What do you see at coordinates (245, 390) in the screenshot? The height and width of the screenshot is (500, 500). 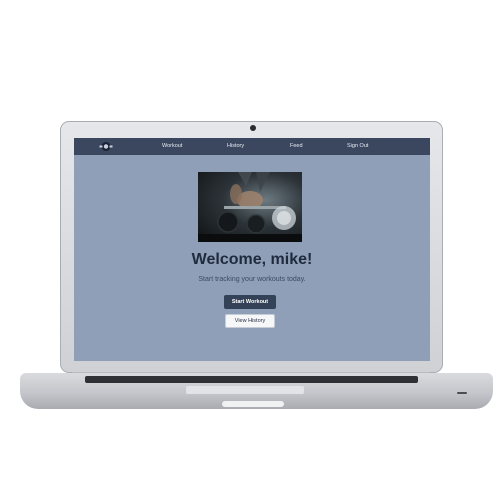 I see `trackpad` at bounding box center [245, 390].